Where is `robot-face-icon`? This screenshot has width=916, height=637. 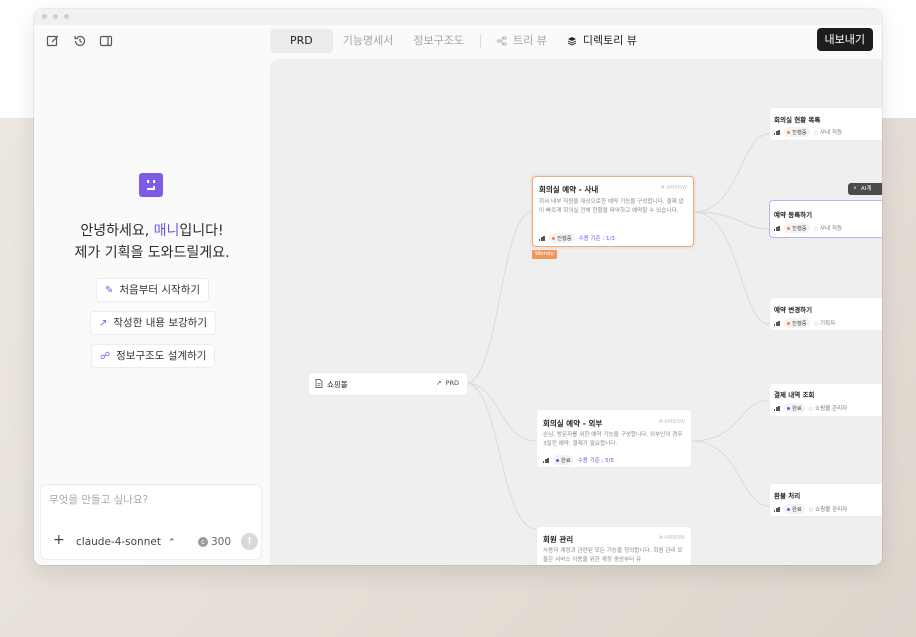 robot-face-icon is located at coordinates (151, 185).